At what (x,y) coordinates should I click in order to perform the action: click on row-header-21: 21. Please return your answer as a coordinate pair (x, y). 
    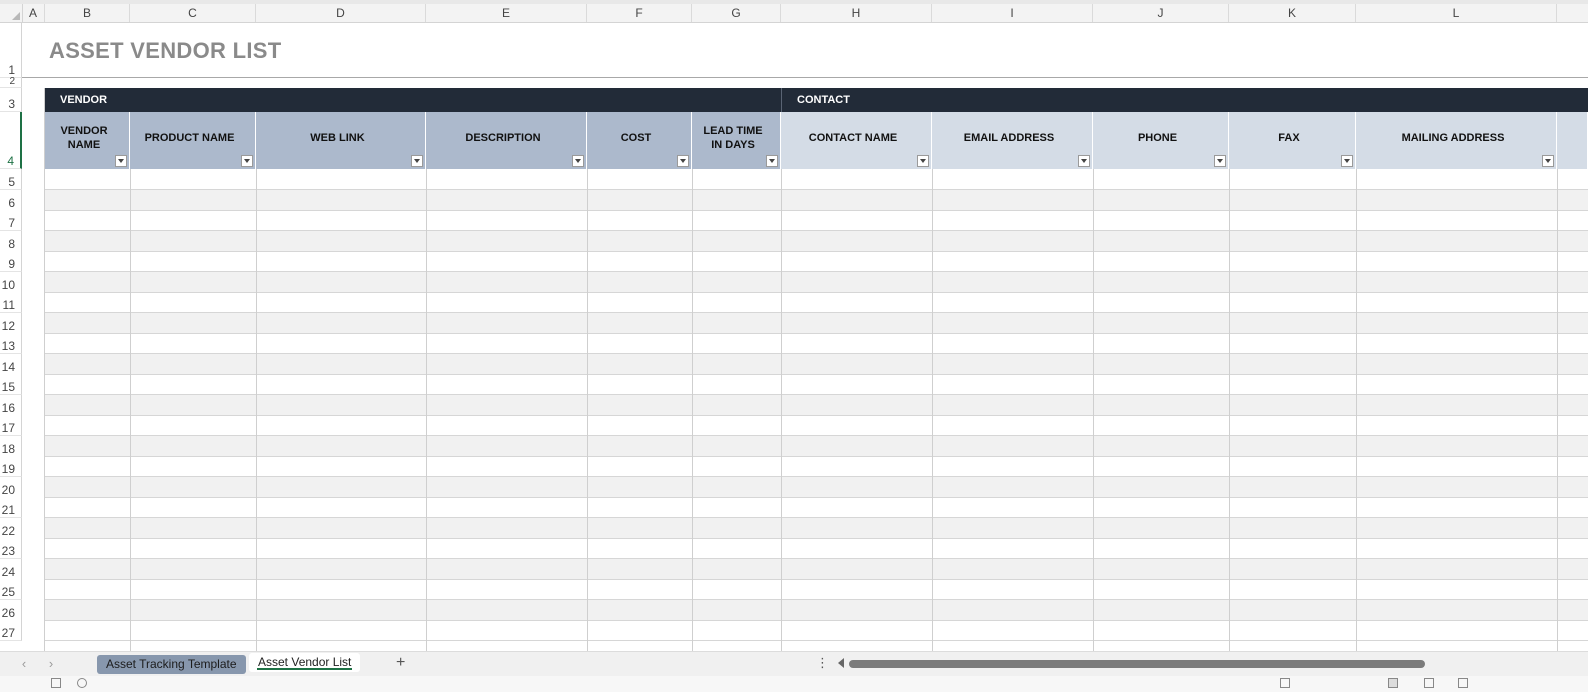
    Looking at the image, I should click on (11, 507).